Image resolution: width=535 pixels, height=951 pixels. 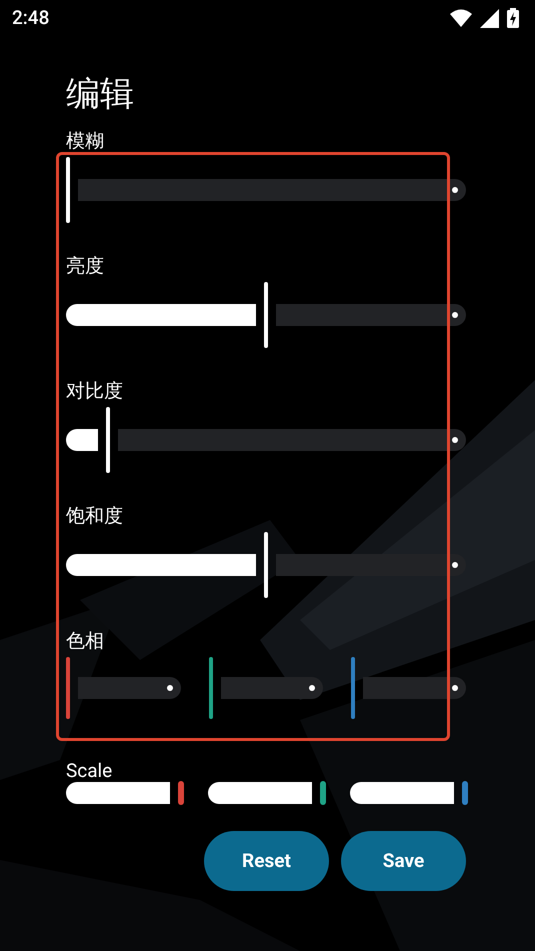 What do you see at coordinates (85, 641) in the screenshot?
I see `slider-label: 色相` at bounding box center [85, 641].